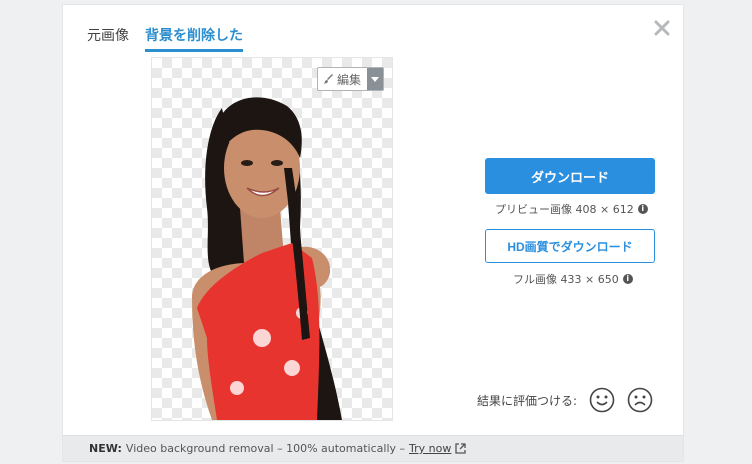 The width and height of the screenshot is (752, 464). I want to click on image-tabs: 元画像 背景を削除した, so click(165, 38).